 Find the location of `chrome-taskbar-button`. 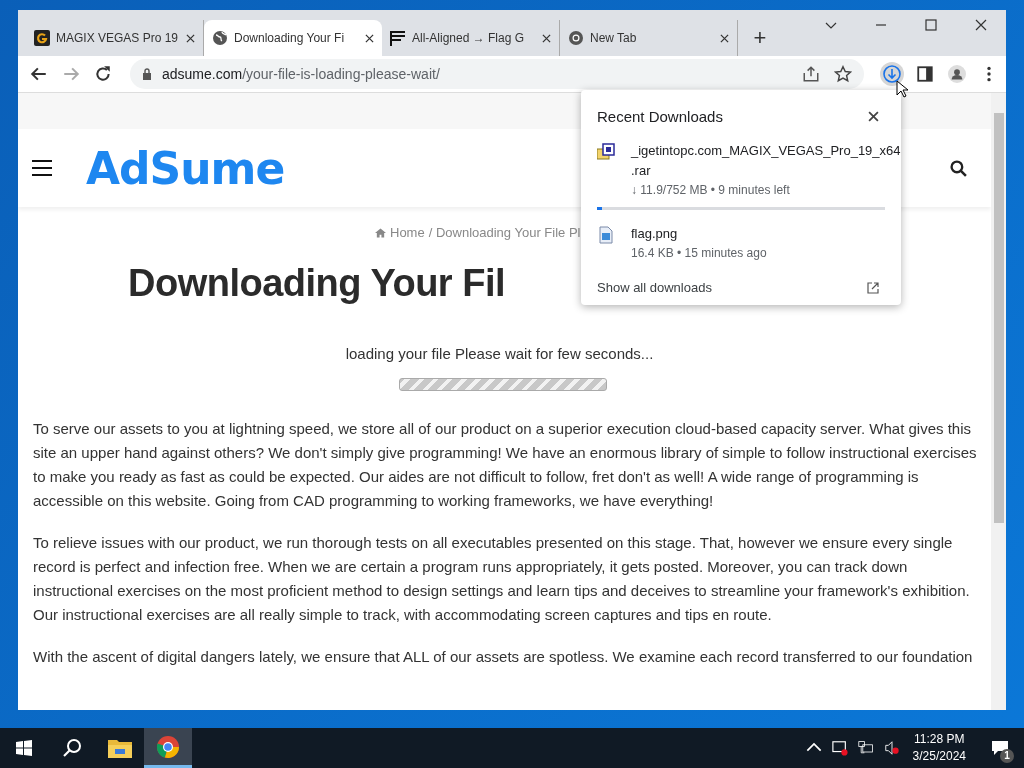

chrome-taskbar-button is located at coordinates (168, 748).